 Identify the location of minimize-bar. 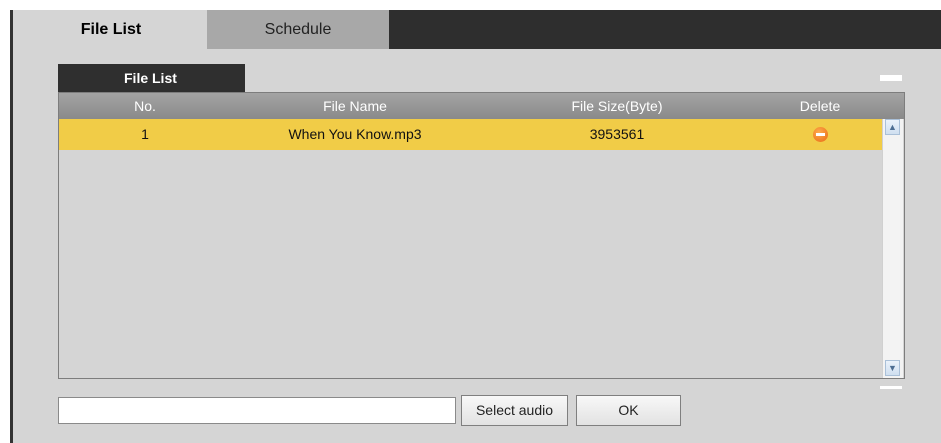
(891, 78).